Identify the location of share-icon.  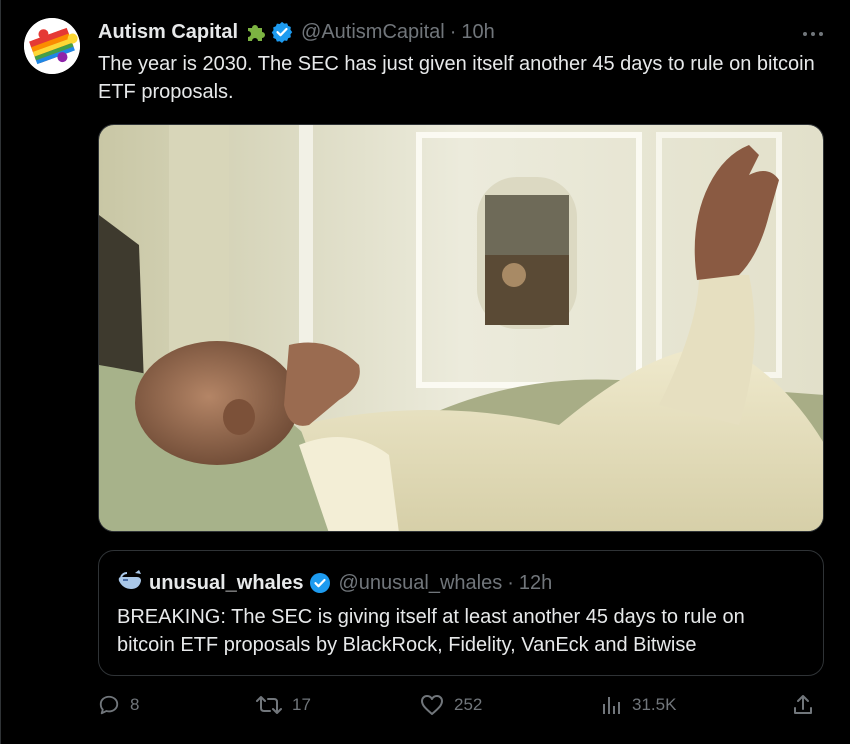
(803, 704).